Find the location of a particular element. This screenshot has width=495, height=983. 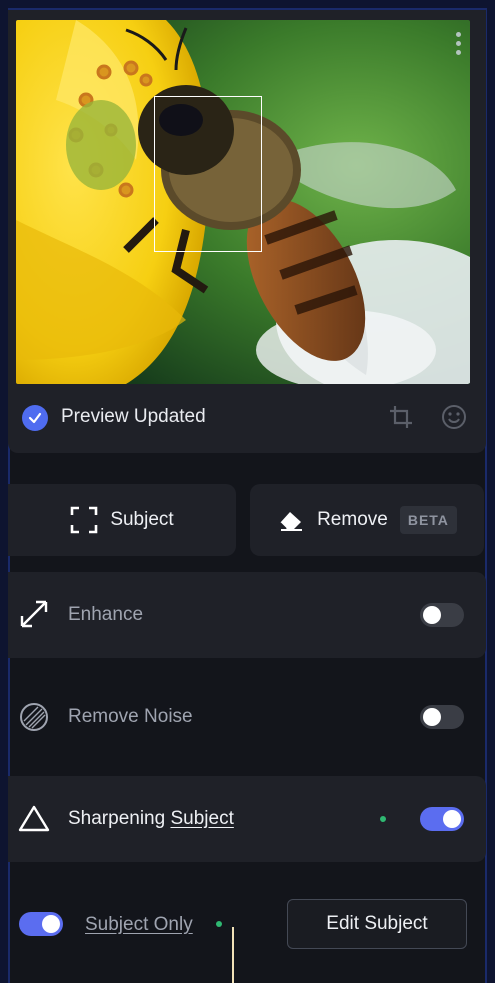

sharpening-toggle is located at coordinates (442, 819).